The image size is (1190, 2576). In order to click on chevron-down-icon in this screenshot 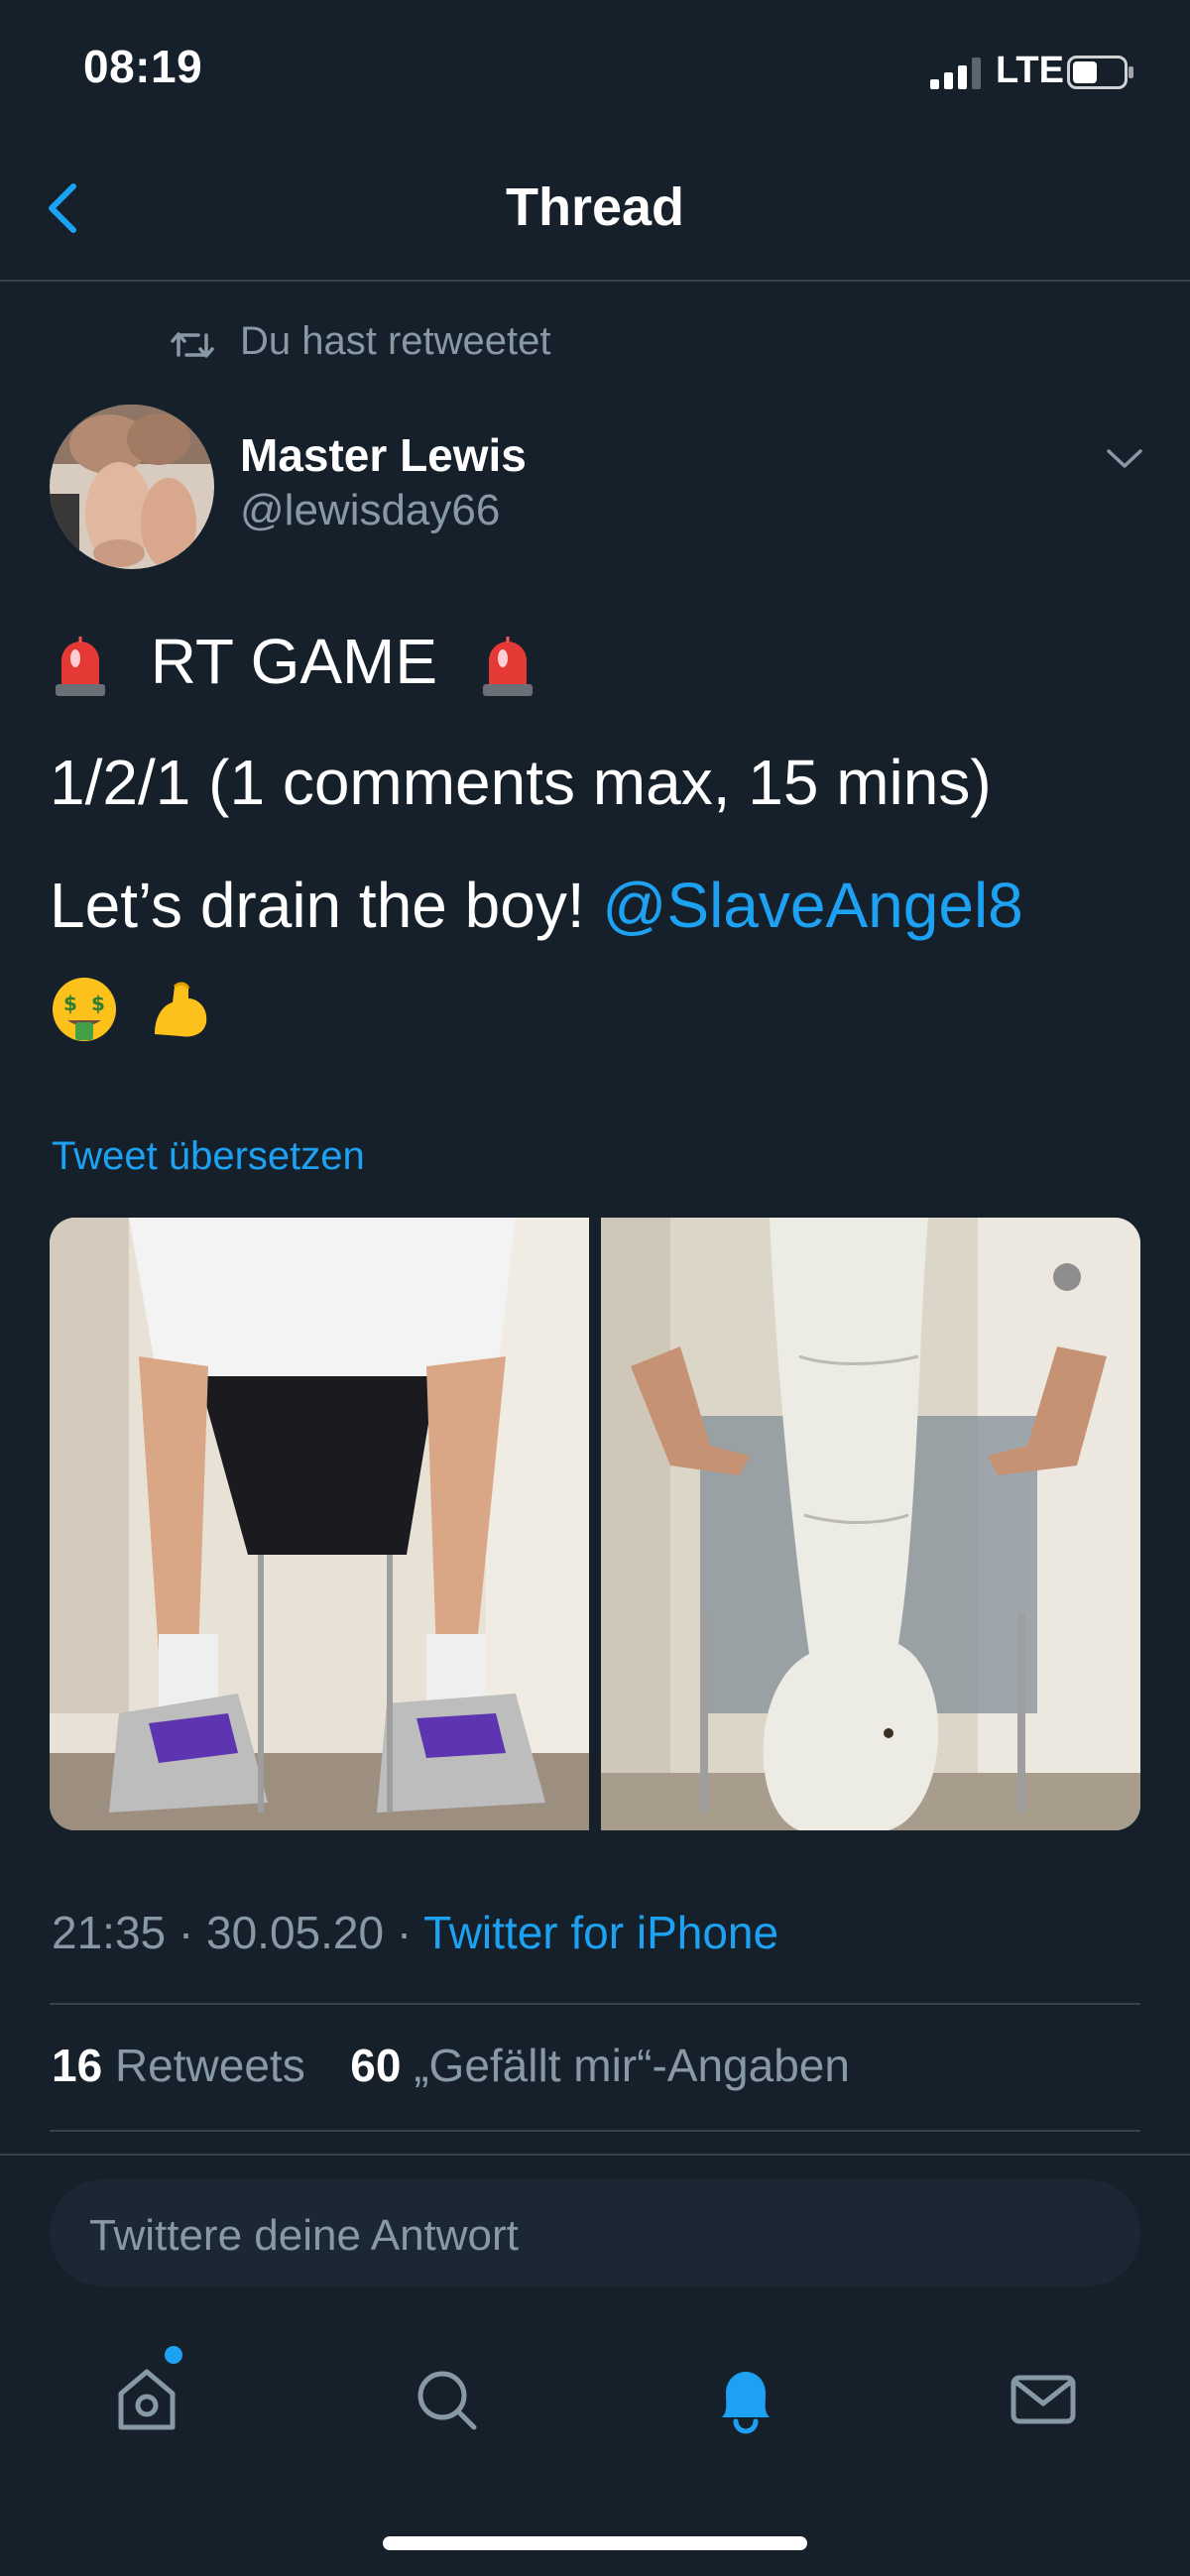, I will do `click(1124, 458)`.